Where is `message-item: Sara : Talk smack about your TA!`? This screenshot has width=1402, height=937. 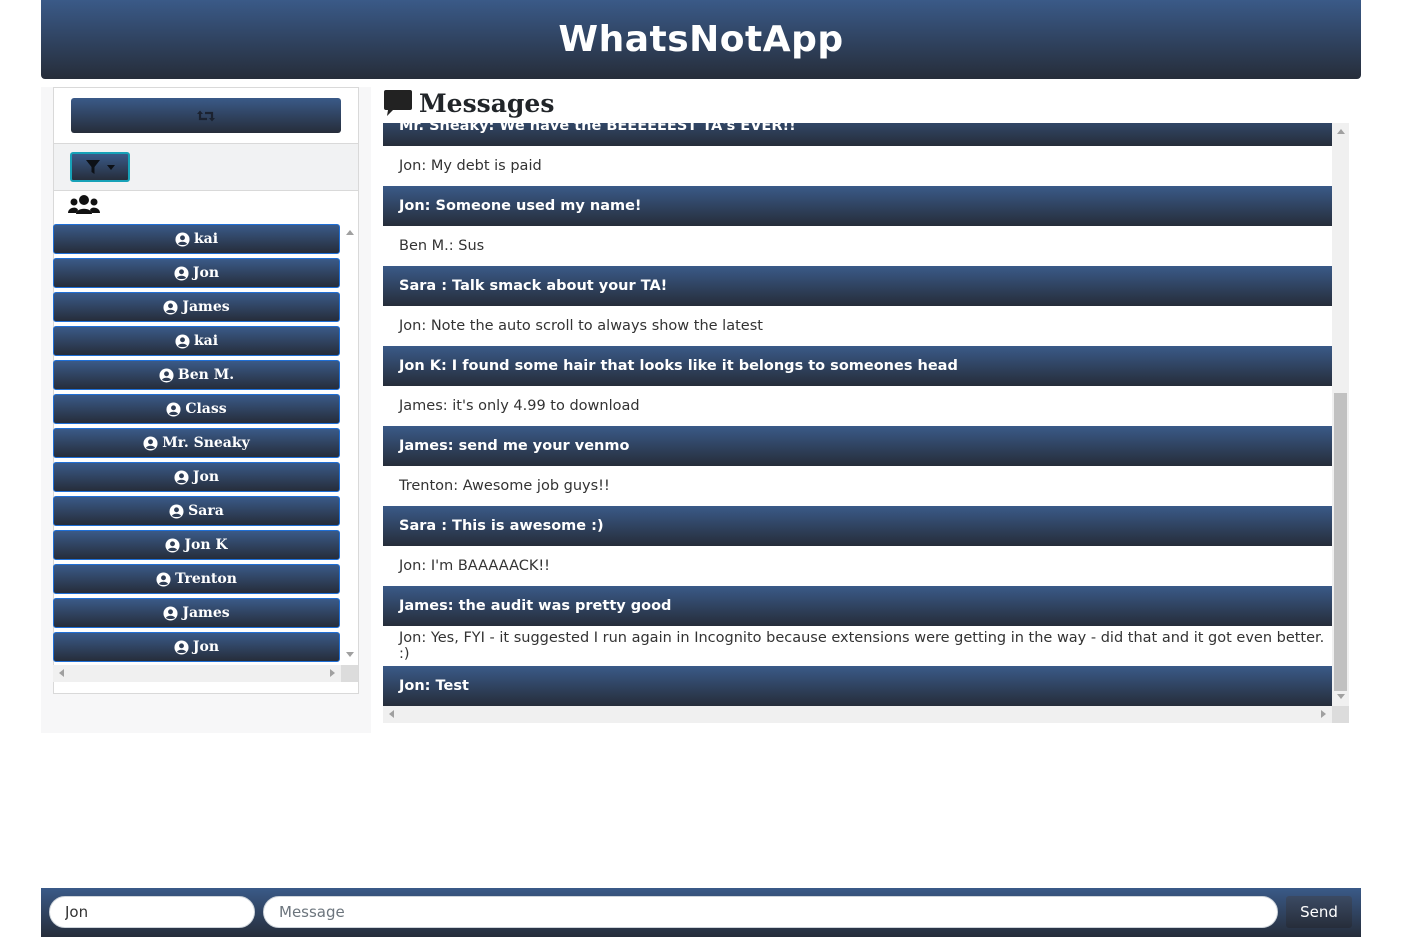
message-item: Sara : Talk smack about your TA! is located at coordinates (857, 286).